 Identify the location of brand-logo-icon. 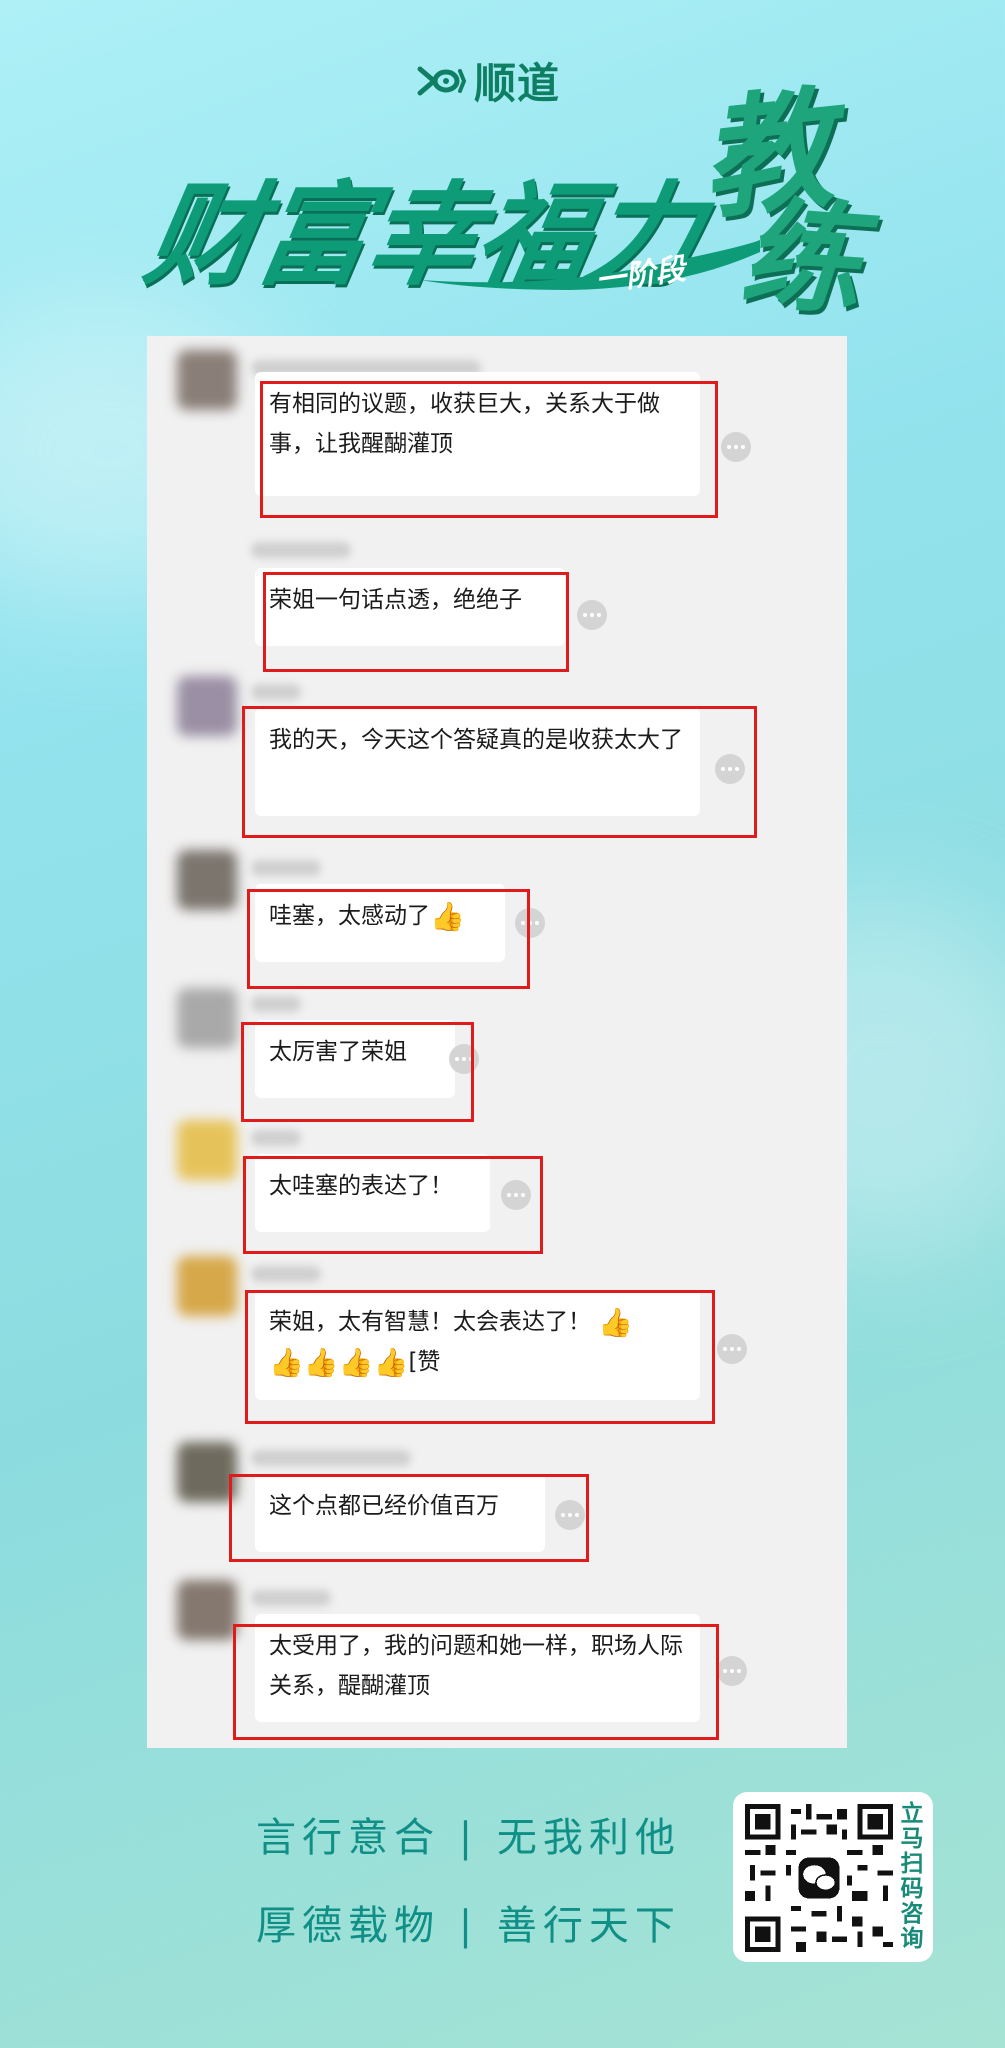
(442, 80).